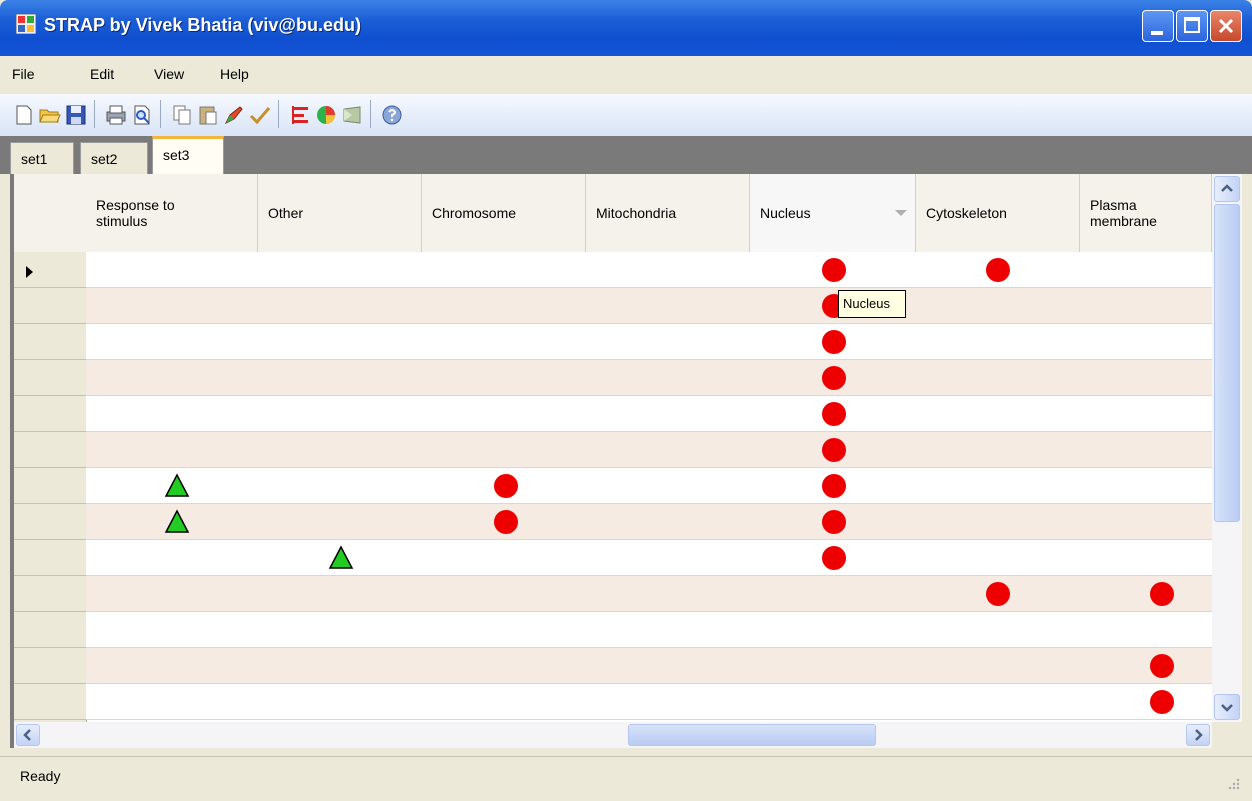 This screenshot has width=1252, height=801. What do you see at coordinates (626, 778) in the screenshot?
I see `status-bar` at bounding box center [626, 778].